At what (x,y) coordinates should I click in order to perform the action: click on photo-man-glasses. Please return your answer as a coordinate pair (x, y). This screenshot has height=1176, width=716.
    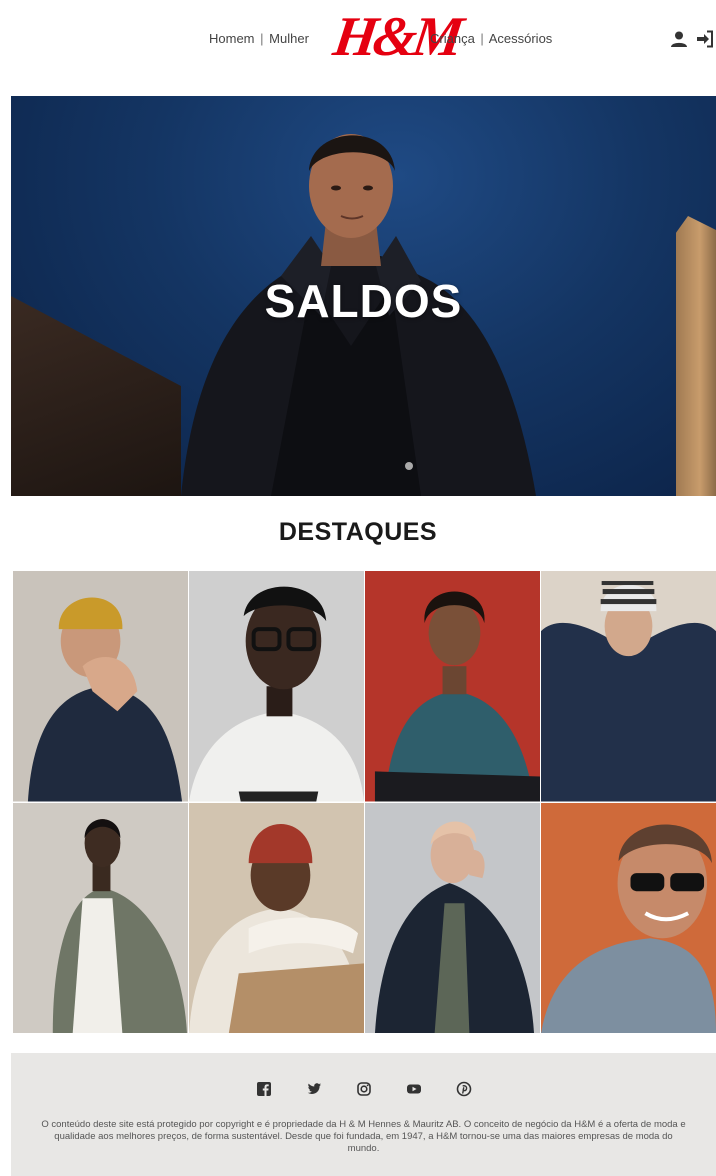
    Looking at the image, I should click on (276, 686).